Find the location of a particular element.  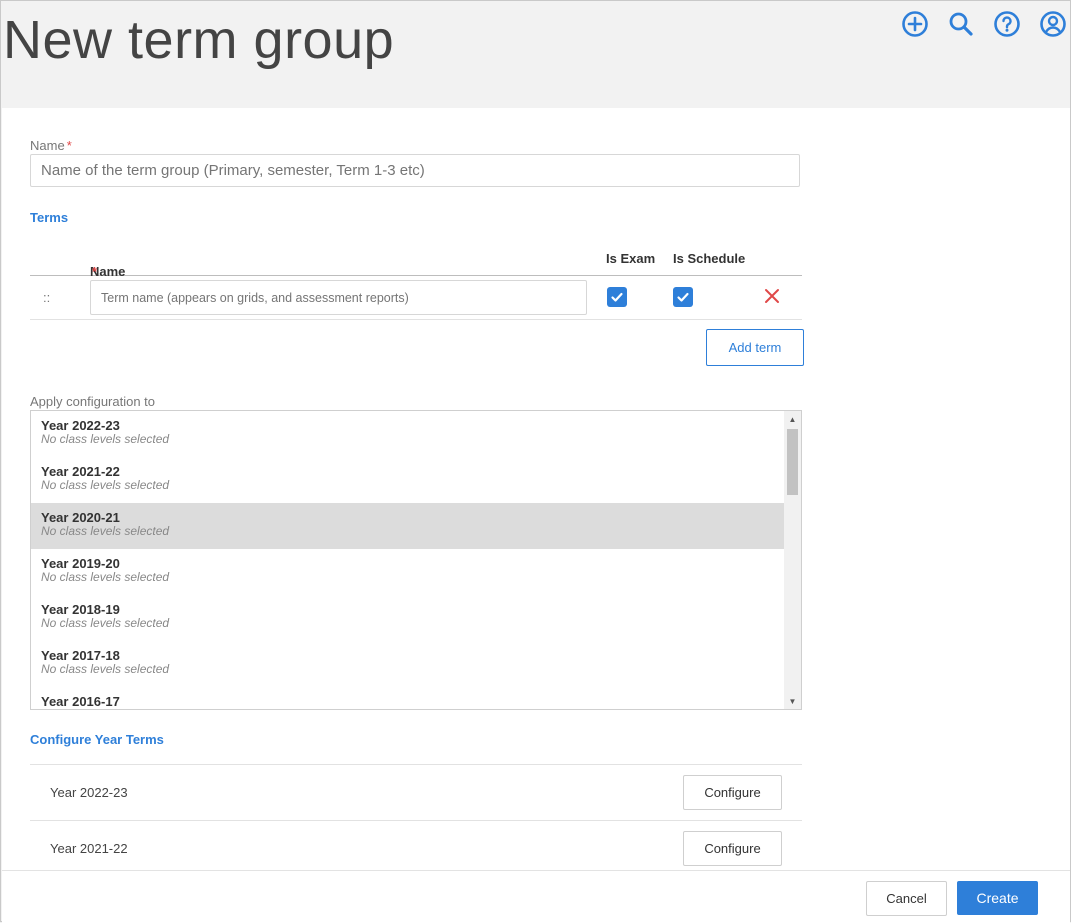

add-term-button: Add term is located at coordinates (755, 347).